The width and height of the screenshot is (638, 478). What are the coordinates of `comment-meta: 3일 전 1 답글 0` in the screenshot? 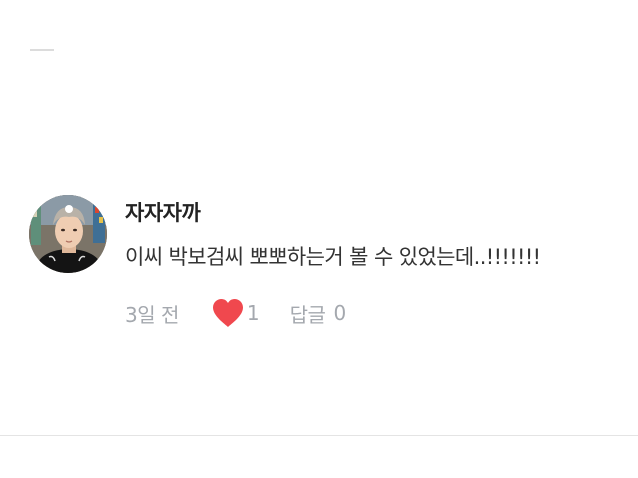 It's located at (235, 313).